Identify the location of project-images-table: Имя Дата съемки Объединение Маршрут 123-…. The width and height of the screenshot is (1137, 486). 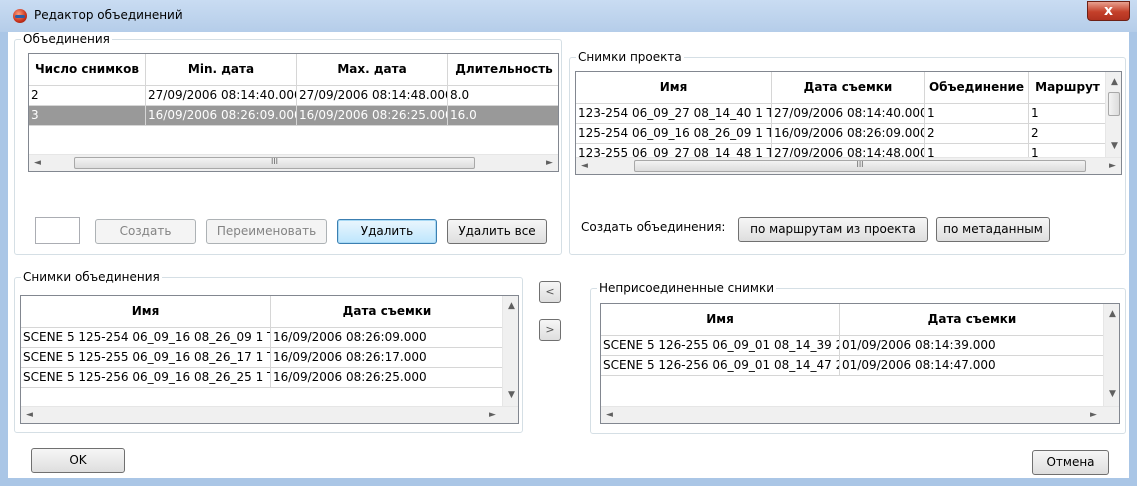
(848, 123).